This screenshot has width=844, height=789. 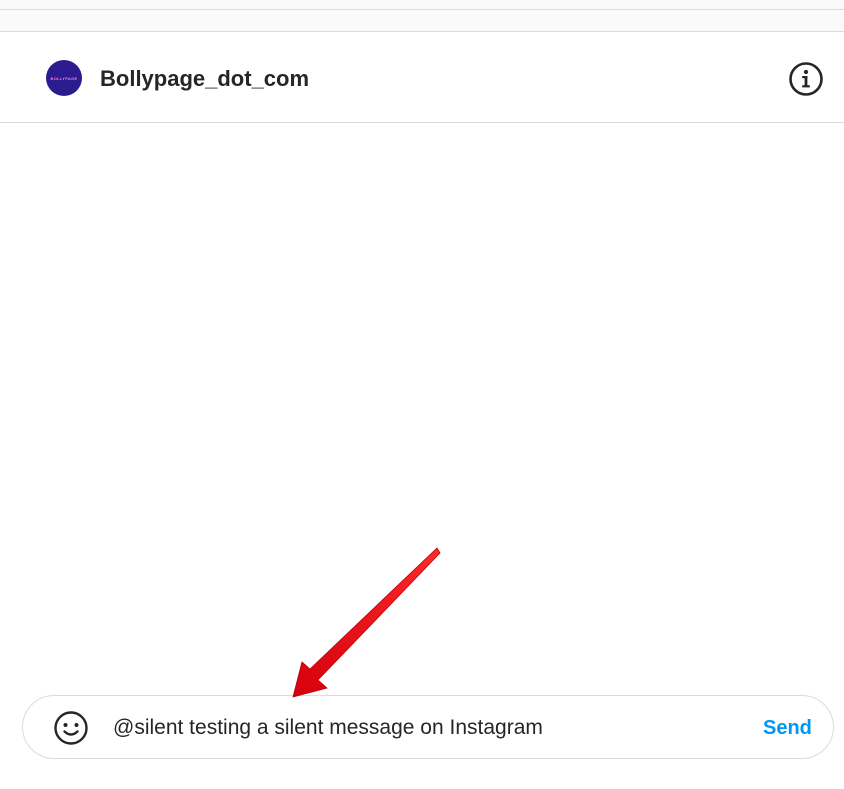 I want to click on top-band, so click(x=422, y=20).